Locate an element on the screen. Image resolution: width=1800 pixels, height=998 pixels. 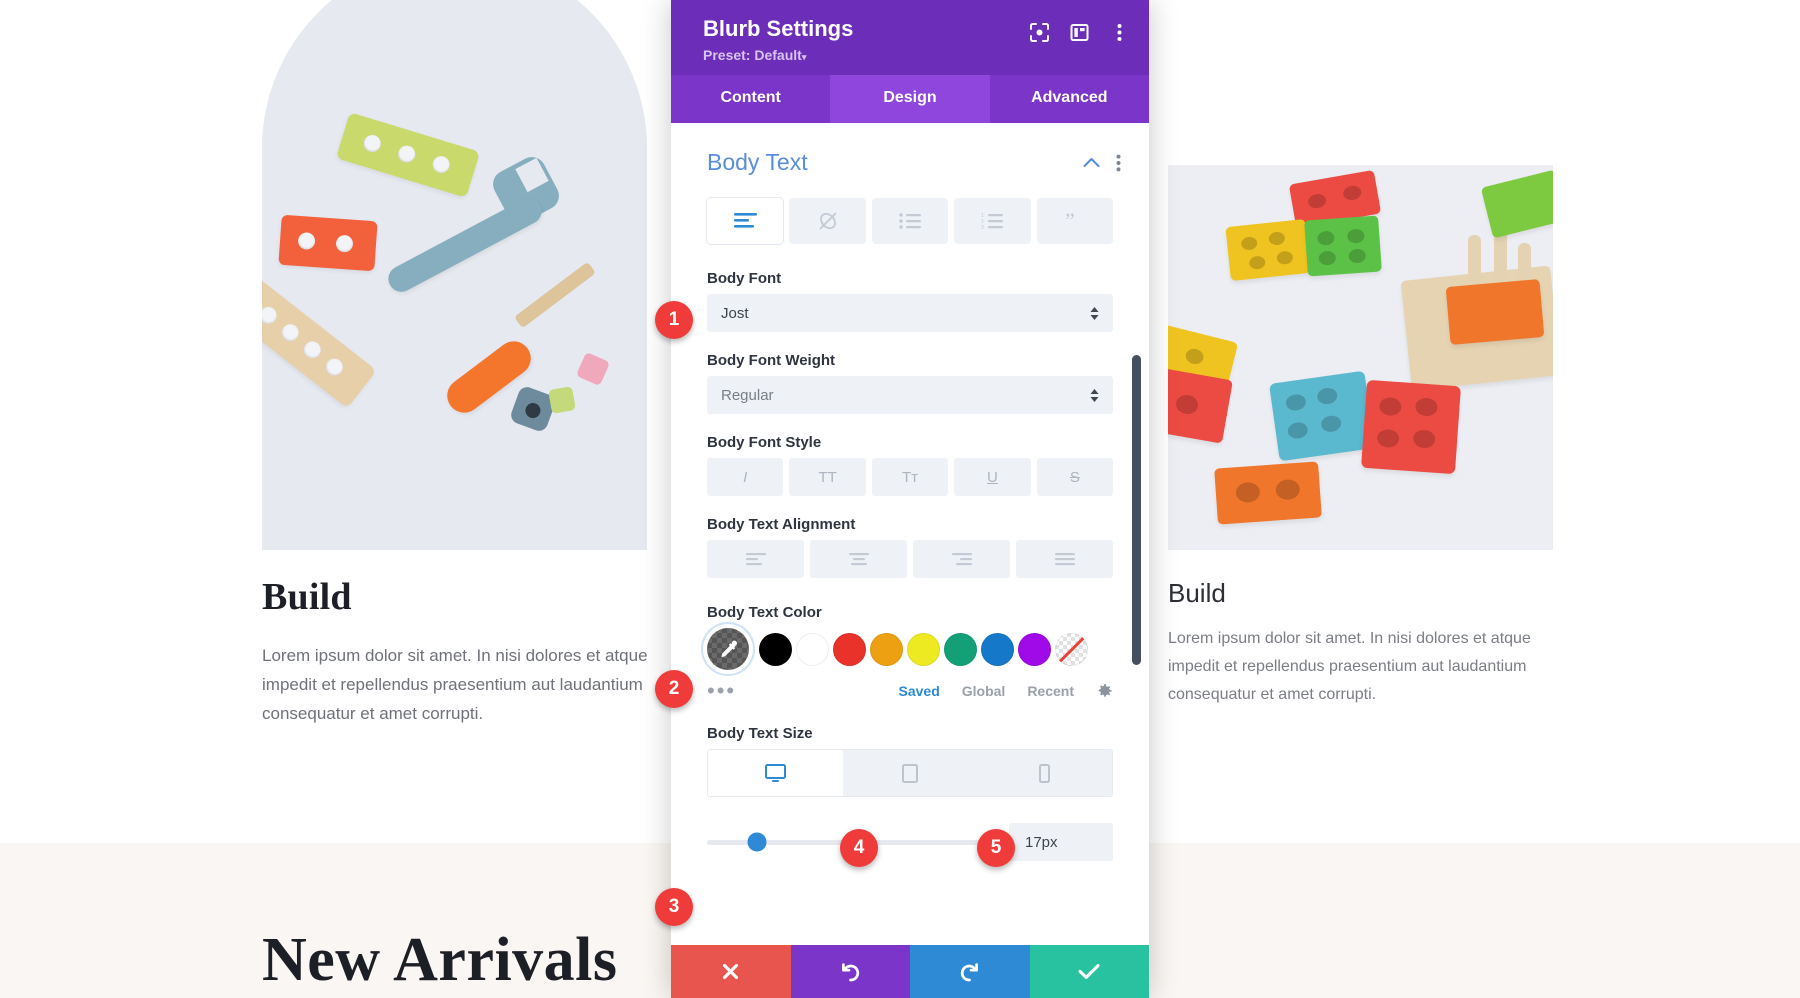
phone-view-button is located at coordinates (1044, 773).